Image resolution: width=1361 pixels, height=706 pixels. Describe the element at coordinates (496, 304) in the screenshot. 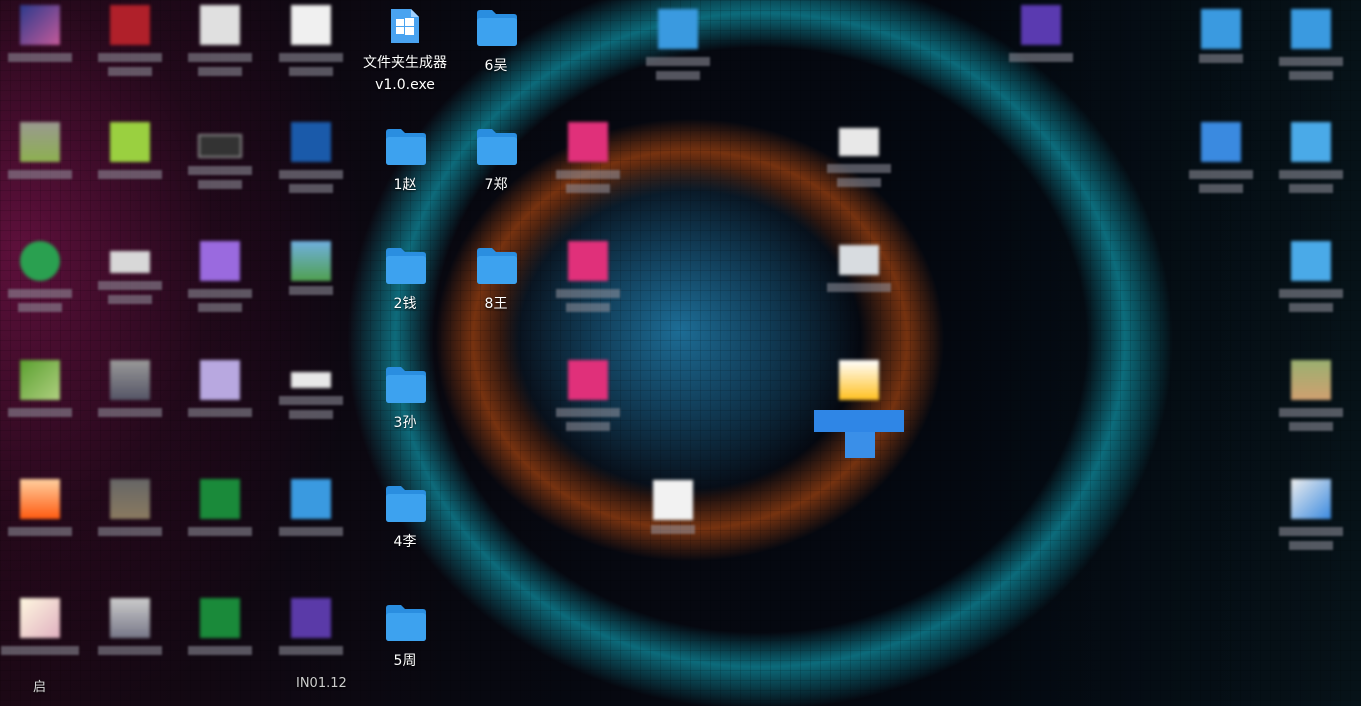

I see `folder-label: 8王` at that location.